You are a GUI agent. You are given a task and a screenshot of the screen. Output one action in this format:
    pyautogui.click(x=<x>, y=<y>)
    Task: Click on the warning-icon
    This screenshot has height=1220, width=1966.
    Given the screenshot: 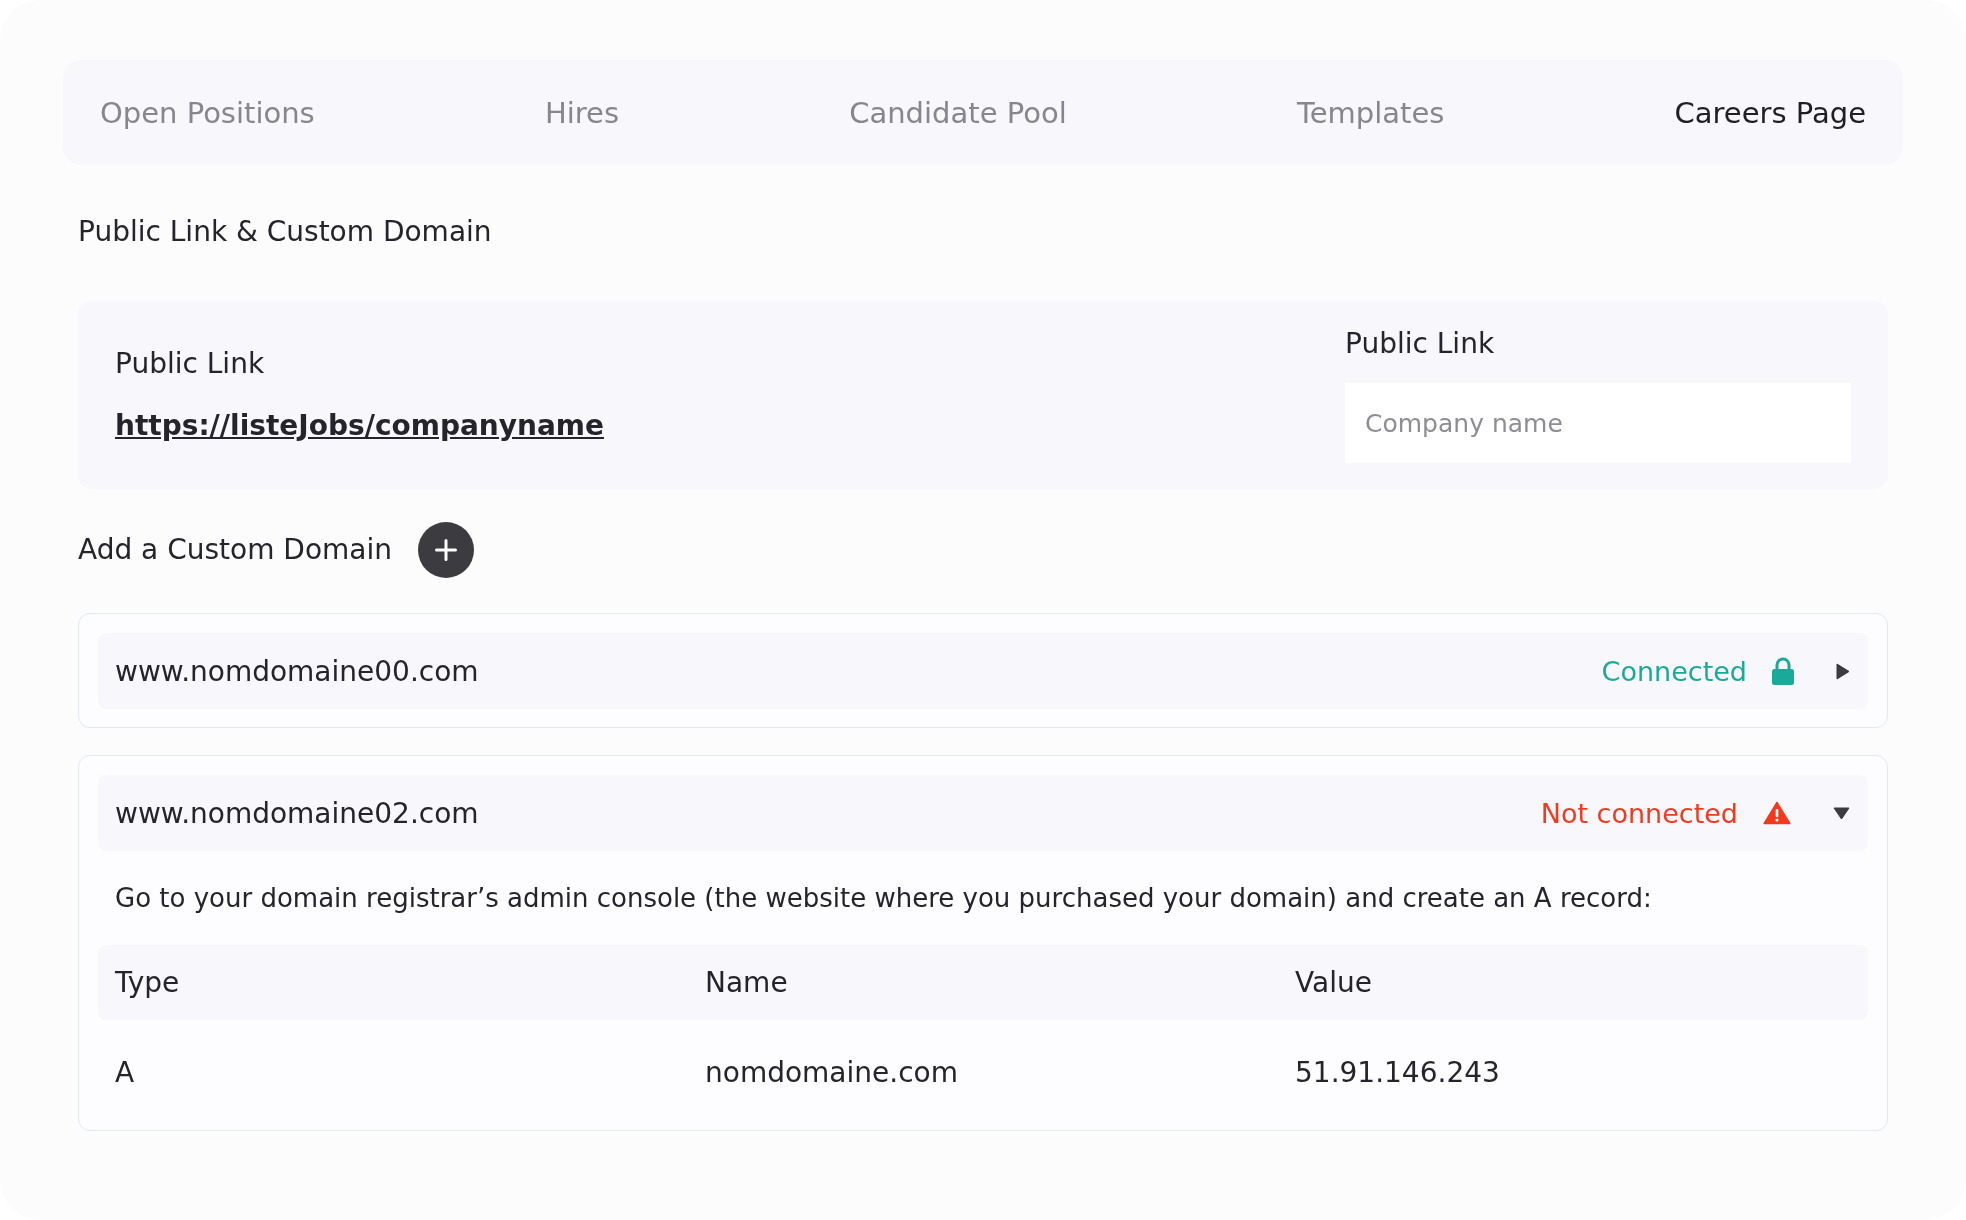 What is the action you would take?
    pyautogui.click(x=1777, y=813)
    